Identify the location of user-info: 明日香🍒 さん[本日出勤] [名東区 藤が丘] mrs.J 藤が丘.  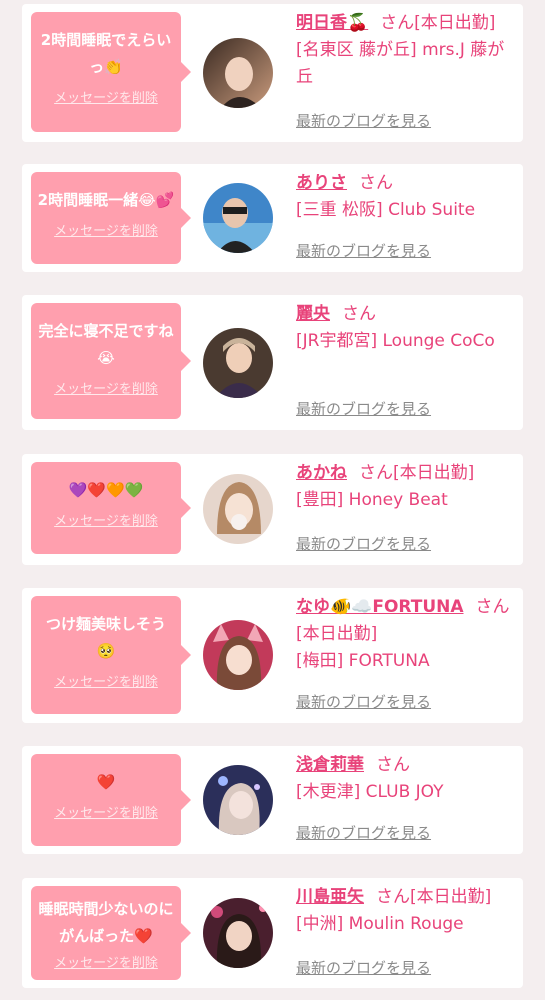
(404, 50).